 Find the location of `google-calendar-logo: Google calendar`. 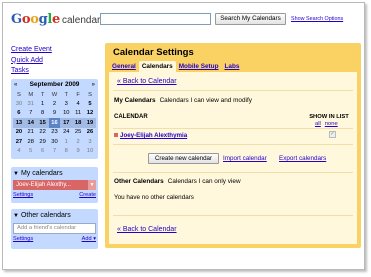

google-calendar-logo: Google calendar is located at coordinates (55, 19).